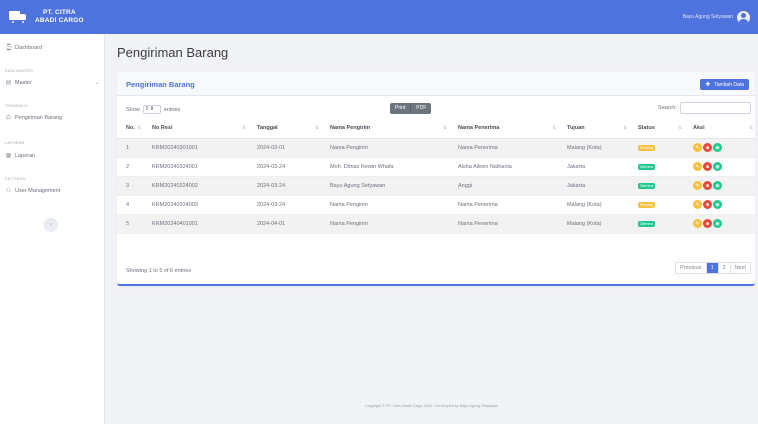 The width and height of the screenshot is (758, 424). What do you see at coordinates (15, 143) in the screenshot?
I see `sidebar-heading-laporan: LAPORAN` at bounding box center [15, 143].